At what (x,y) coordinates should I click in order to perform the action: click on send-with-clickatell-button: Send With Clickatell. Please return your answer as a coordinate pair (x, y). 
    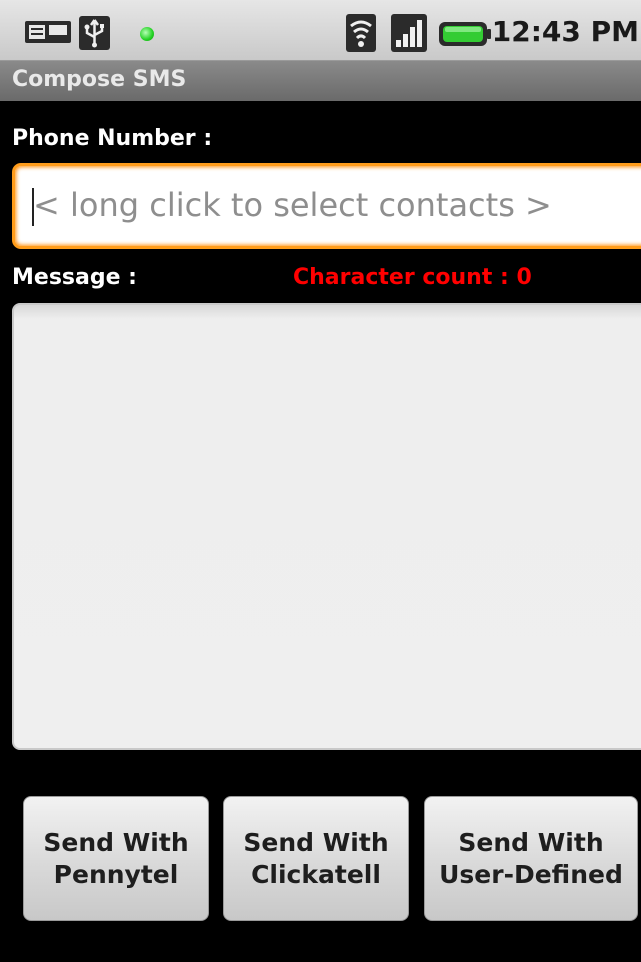
    Looking at the image, I should click on (316, 858).